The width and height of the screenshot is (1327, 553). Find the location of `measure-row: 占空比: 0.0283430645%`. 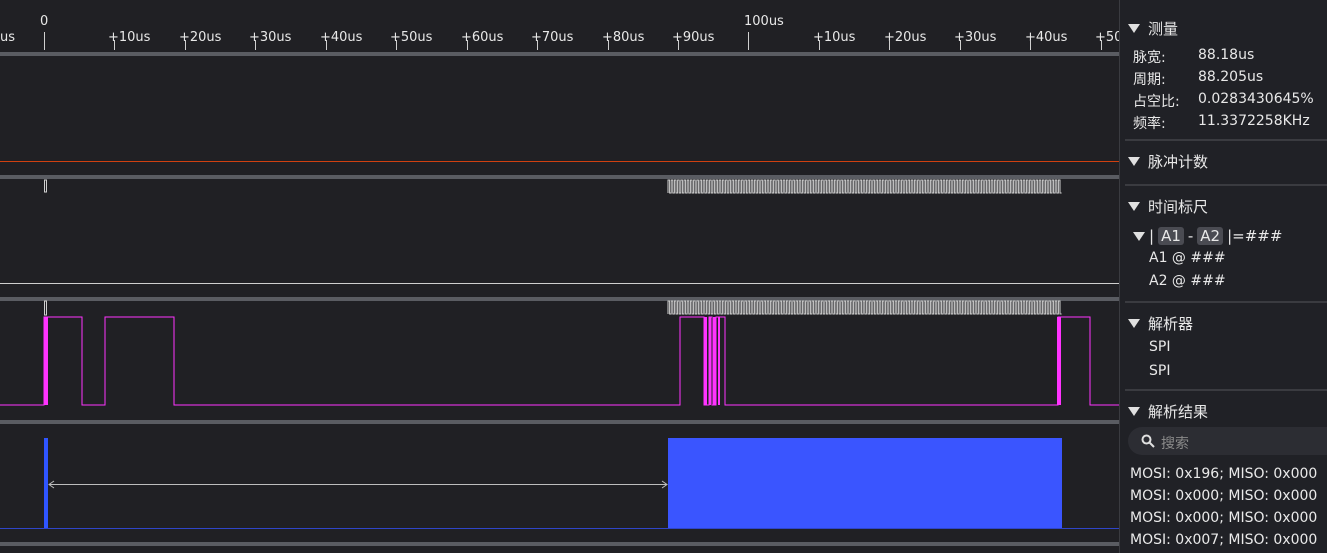

measure-row: 占空比: 0.0283430645% is located at coordinates (1223, 101).